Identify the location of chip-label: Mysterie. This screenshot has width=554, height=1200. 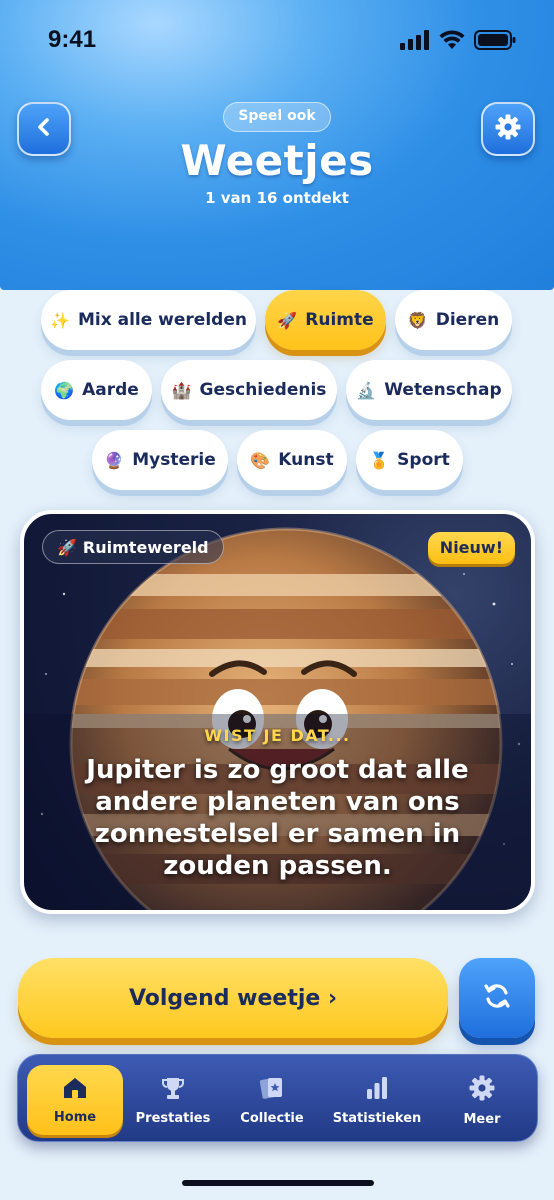
(174, 460).